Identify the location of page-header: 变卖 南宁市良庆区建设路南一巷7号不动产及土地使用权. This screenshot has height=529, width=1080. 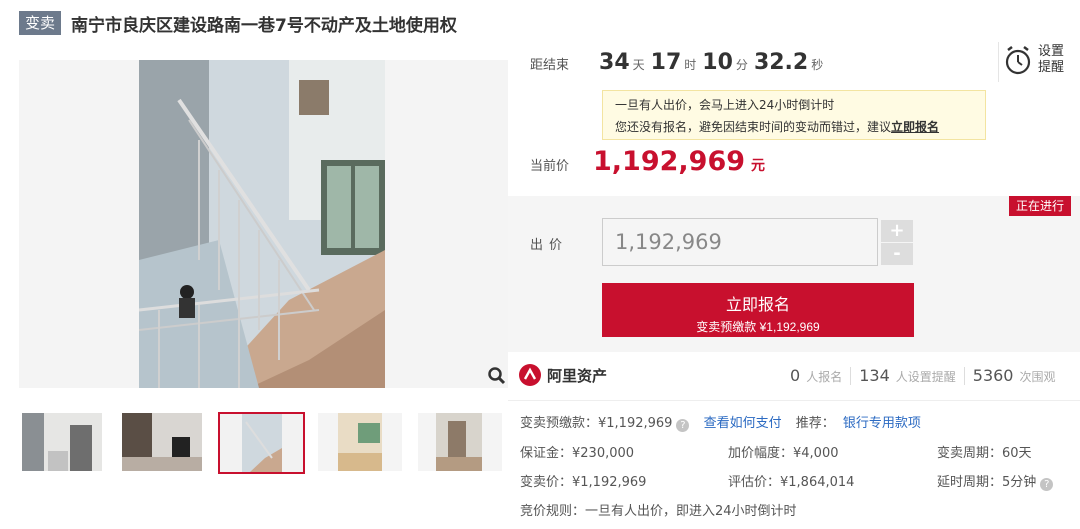
(238, 23).